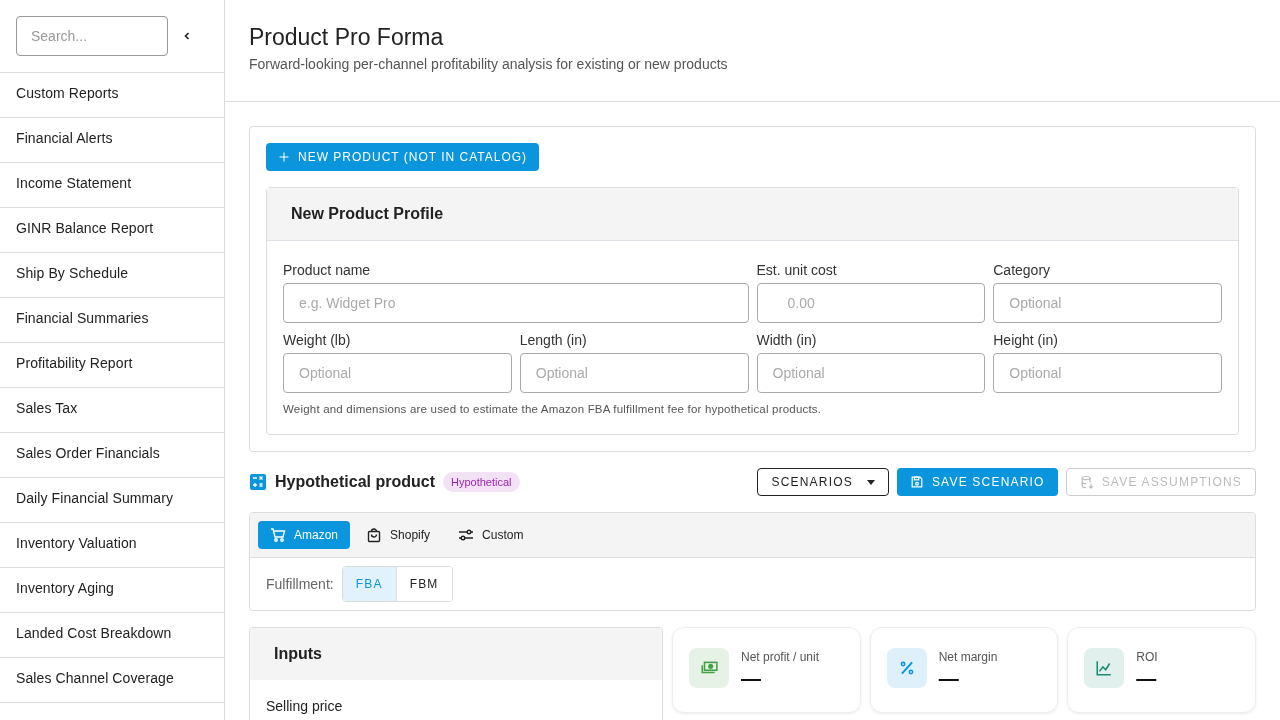 This screenshot has width=1280, height=720. Describe the element at coordinates (112, 455) in the screenshot. I see `sidebar-item: Sales Order Financials` at that location.